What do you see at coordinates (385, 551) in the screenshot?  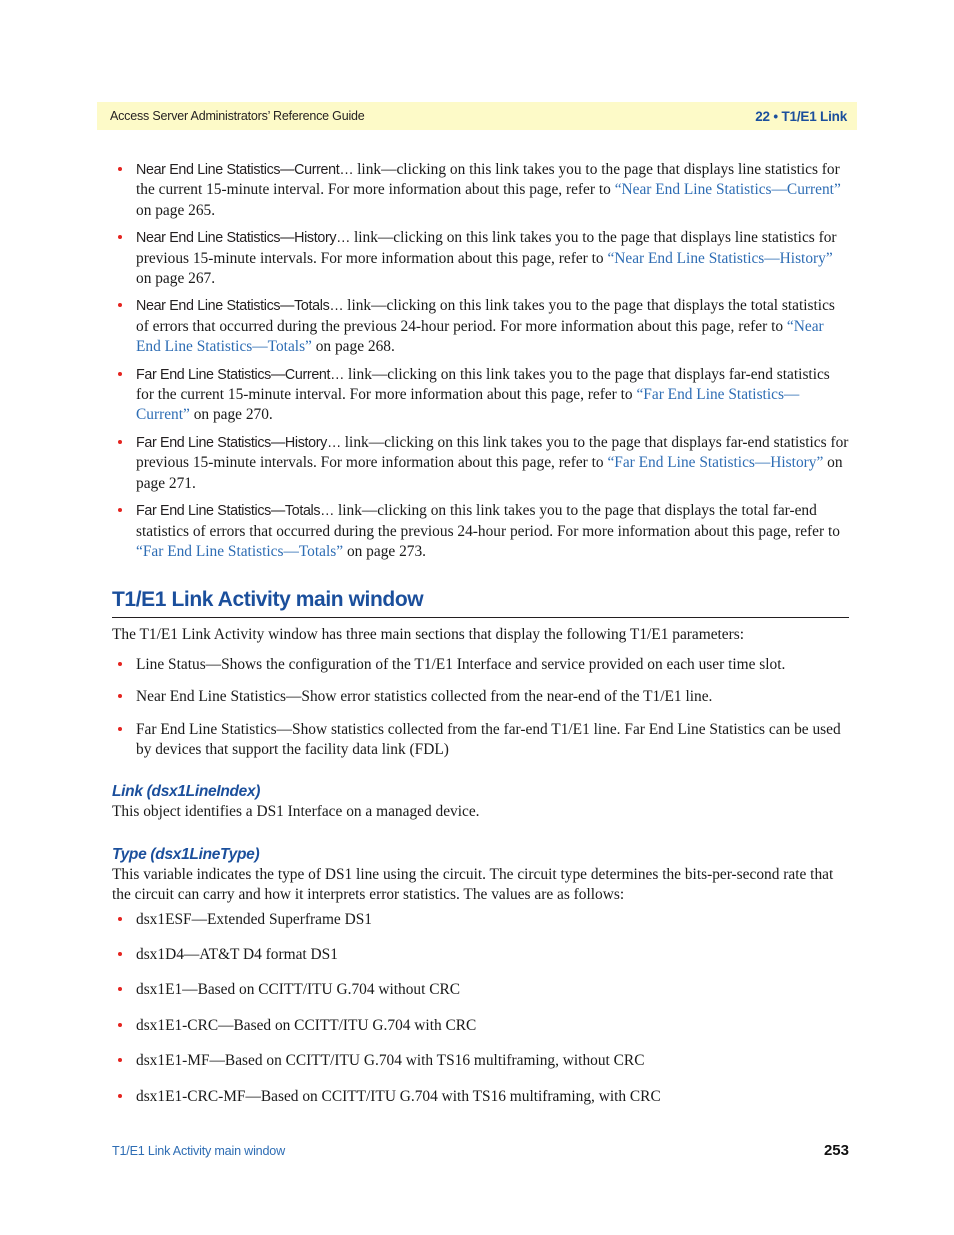 I see `link-item-body-after: on page 273.` at bounding box center [385, 551].